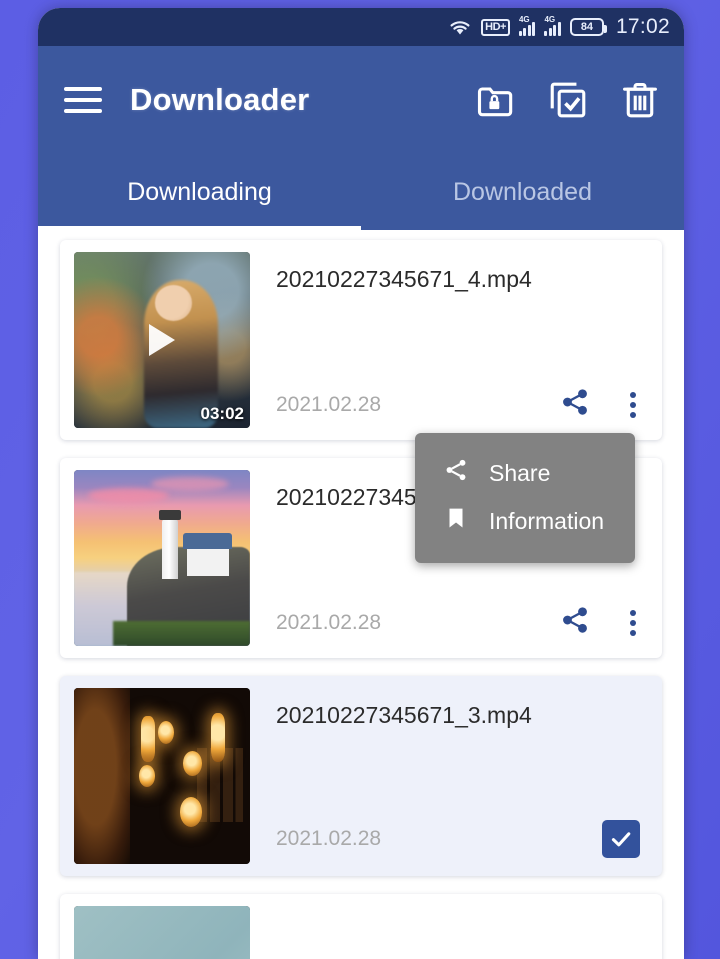  What do you see at coordinates (449, 340) in the screenshot?
I see `list-item-body: 20210227345671_4.mp4 2021.02.28` at bounding box center [449, 340].